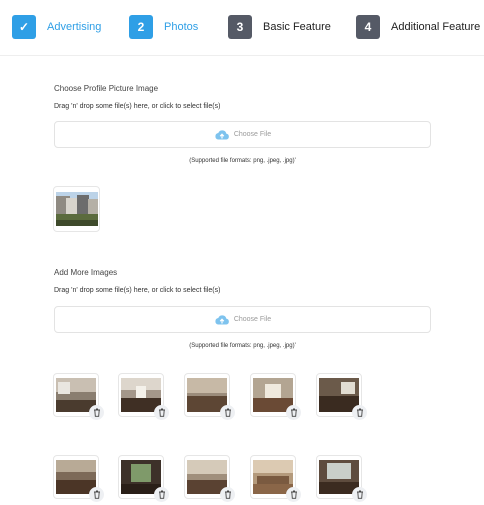 Image resolution: width=484 pixels, height=505 pixels. I want to click on step-advertising: ✓ Advertising, so click(56, 27).